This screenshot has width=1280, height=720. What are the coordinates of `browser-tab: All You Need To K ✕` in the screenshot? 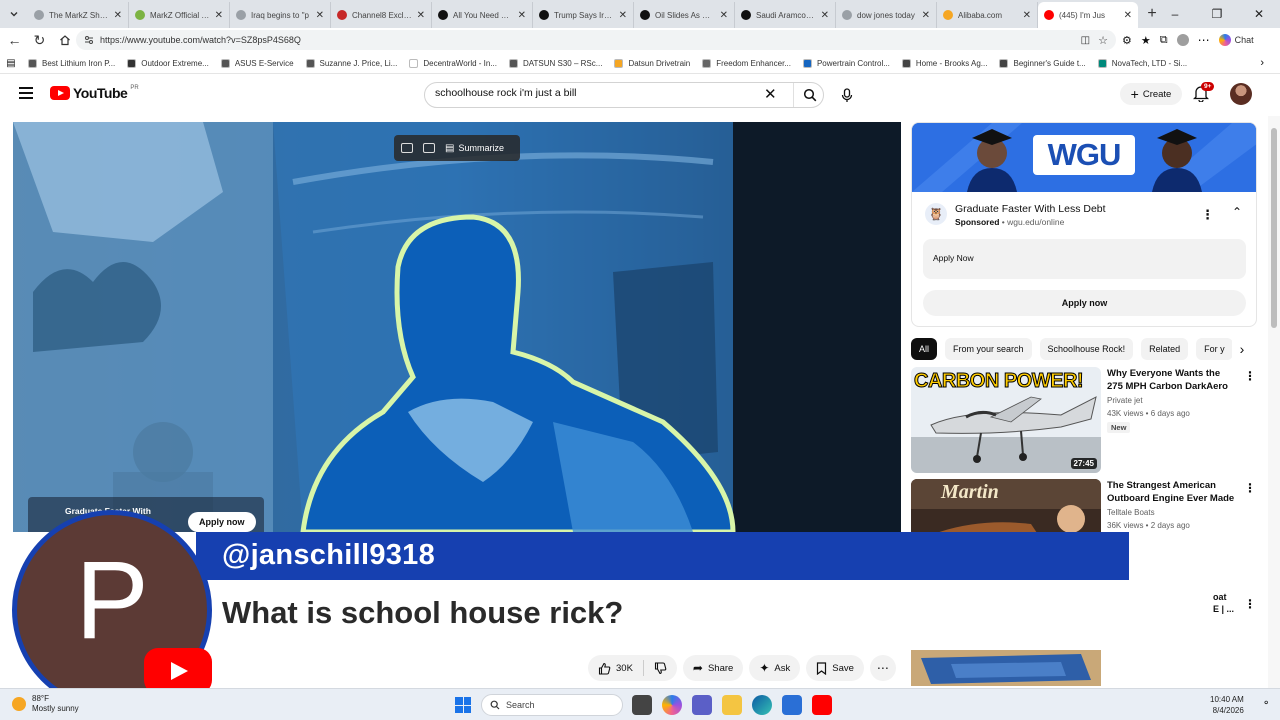 It's located at (482, 15).